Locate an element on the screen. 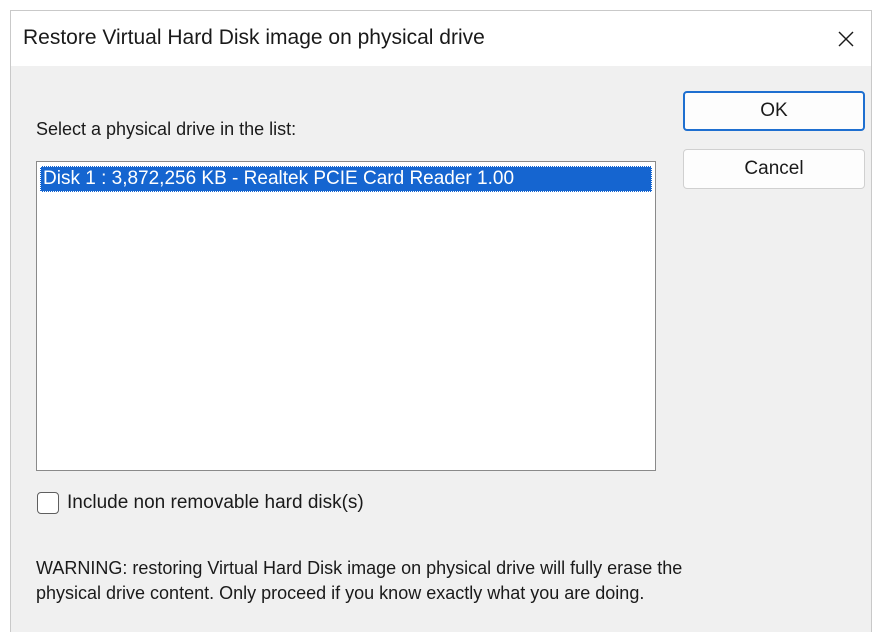  close-button is located at coordinates (846, 38).